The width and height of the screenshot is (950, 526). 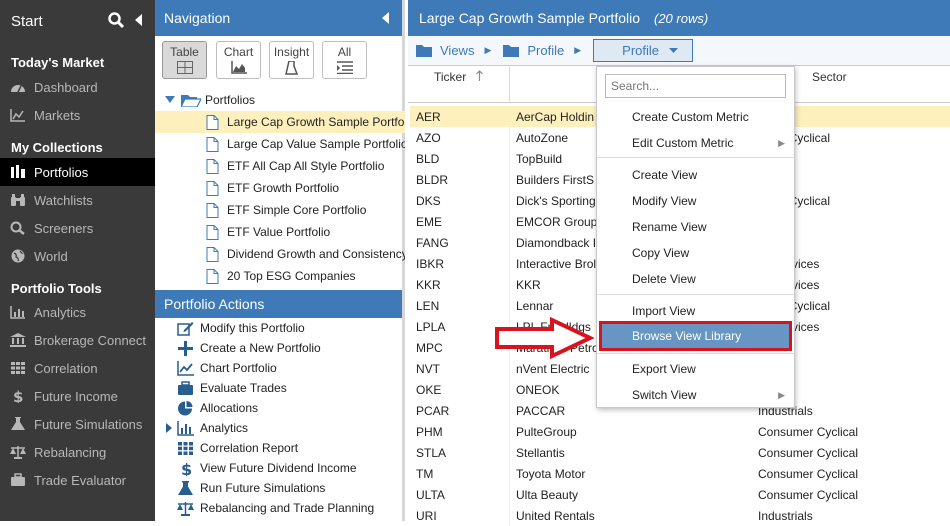 I want to click on line-chart-icon, so click(x=185, y=368).